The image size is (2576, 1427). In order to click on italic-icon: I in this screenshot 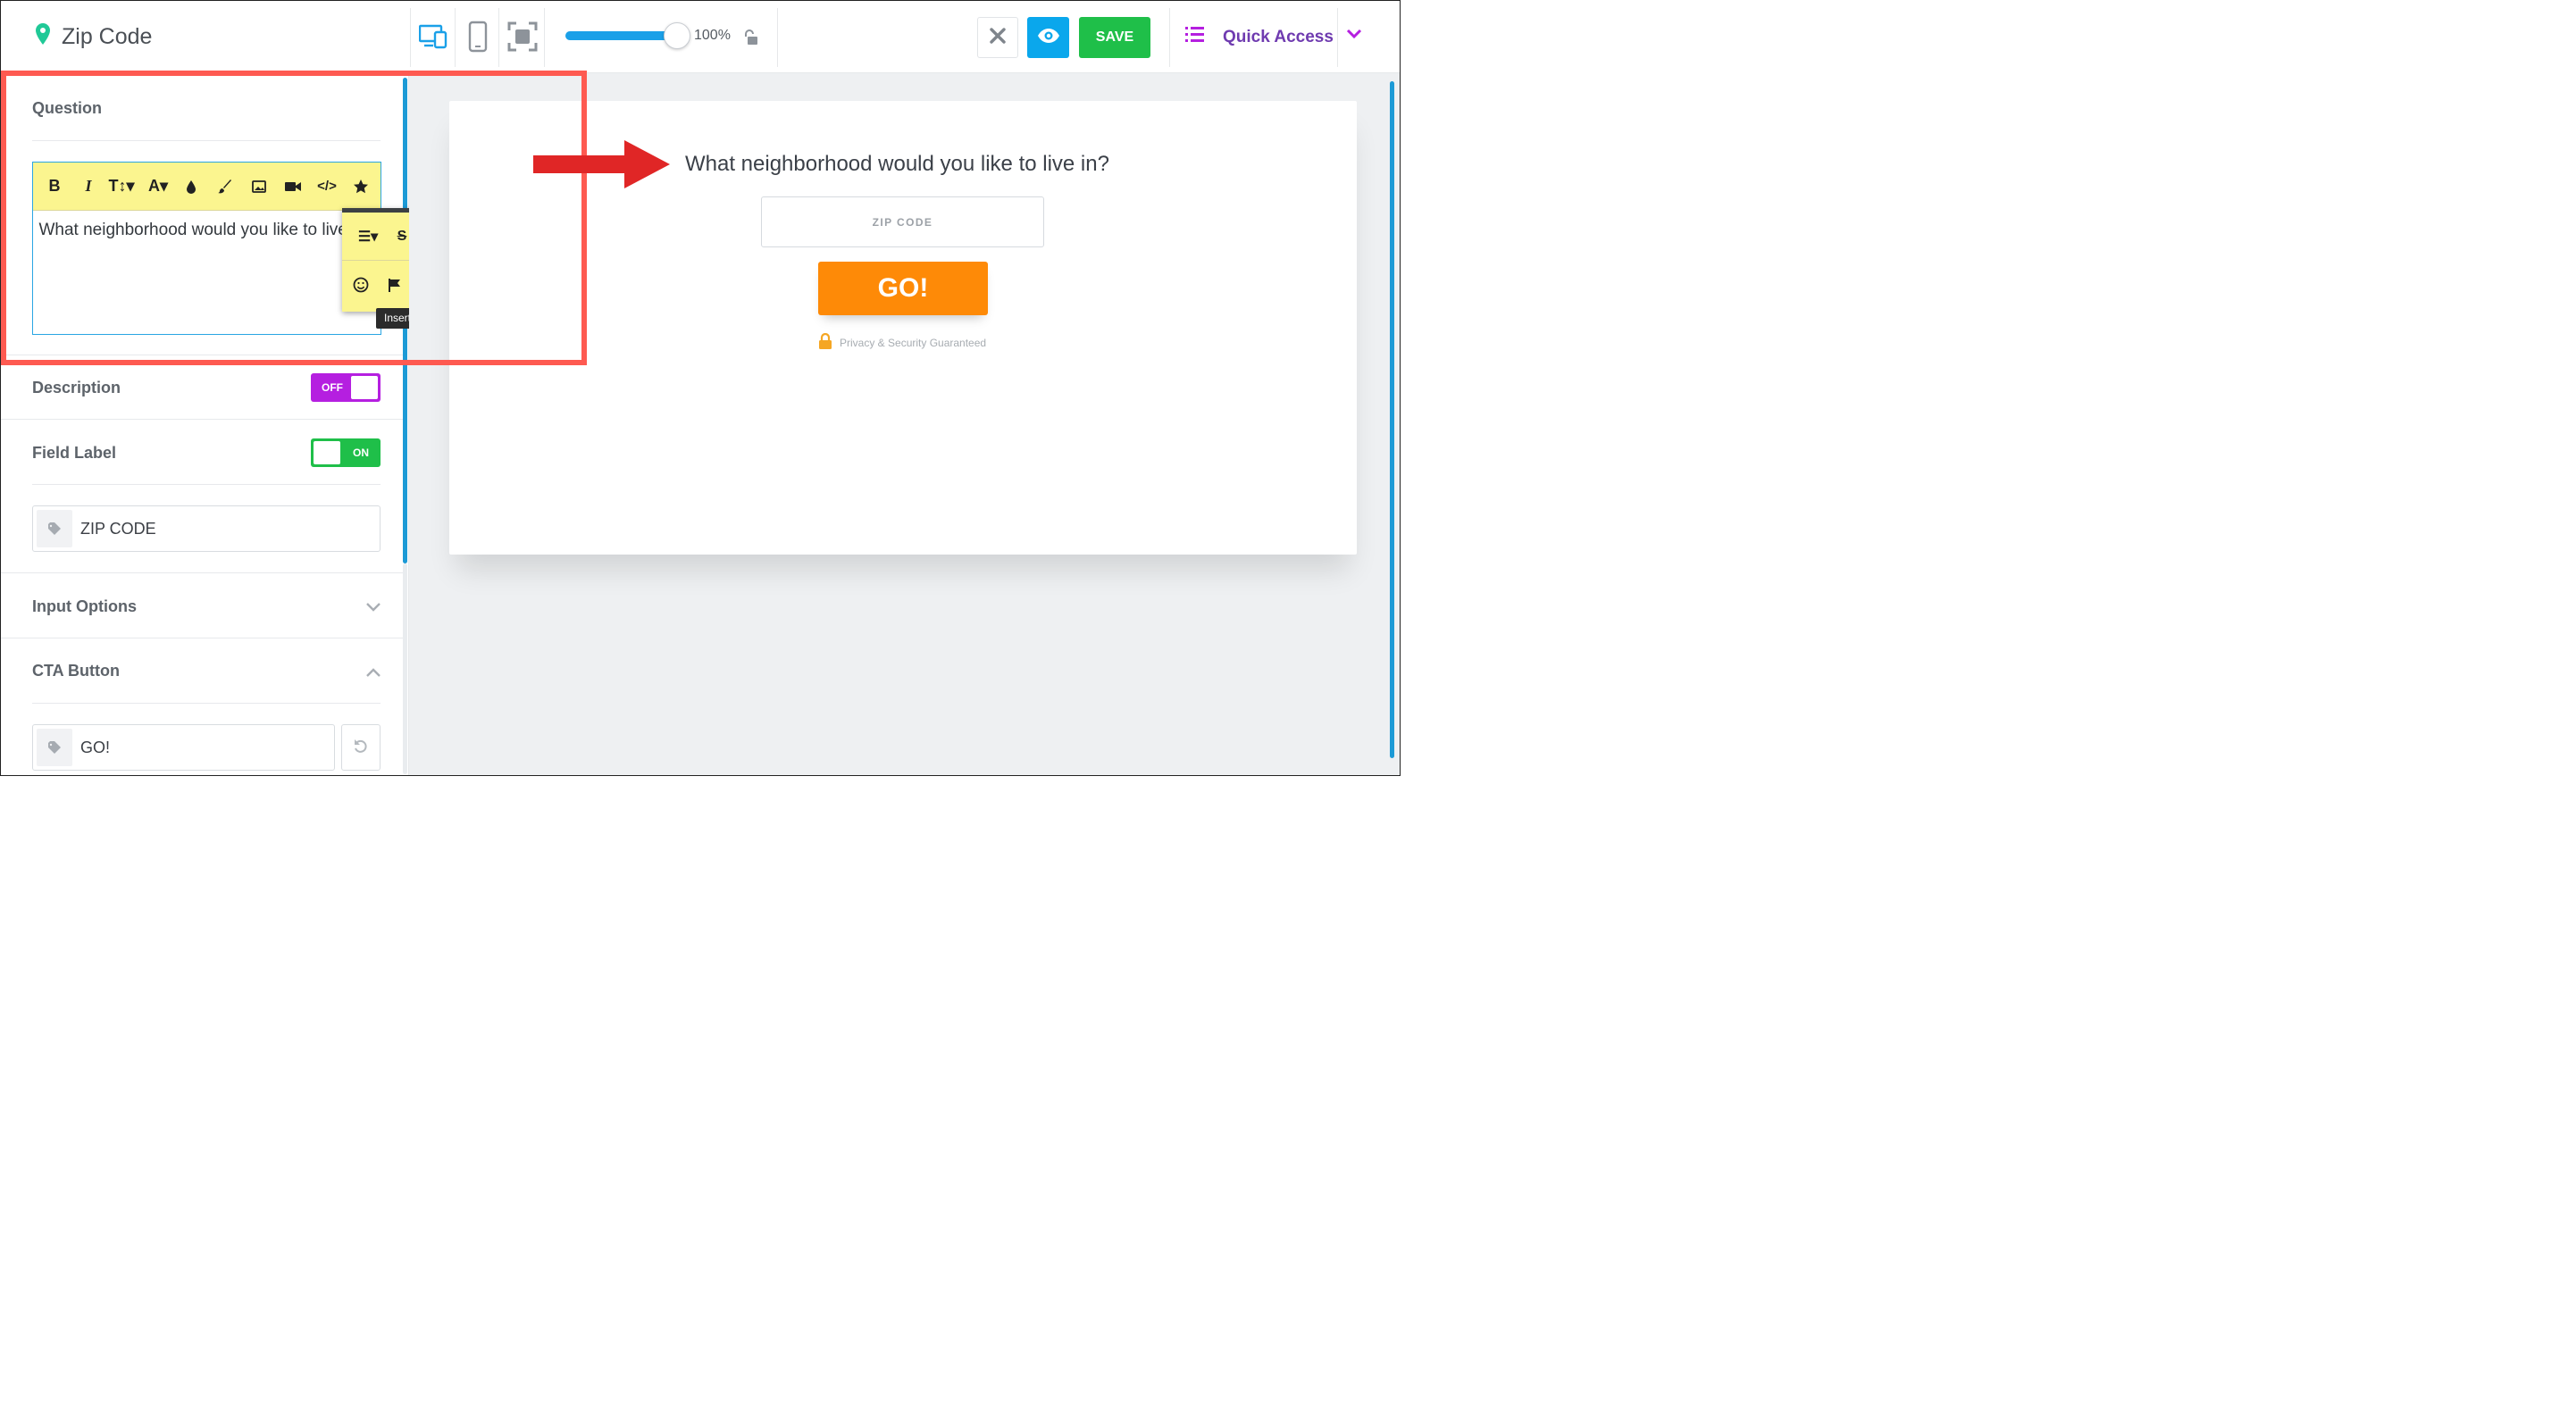, I will do `click(88, 186)`.